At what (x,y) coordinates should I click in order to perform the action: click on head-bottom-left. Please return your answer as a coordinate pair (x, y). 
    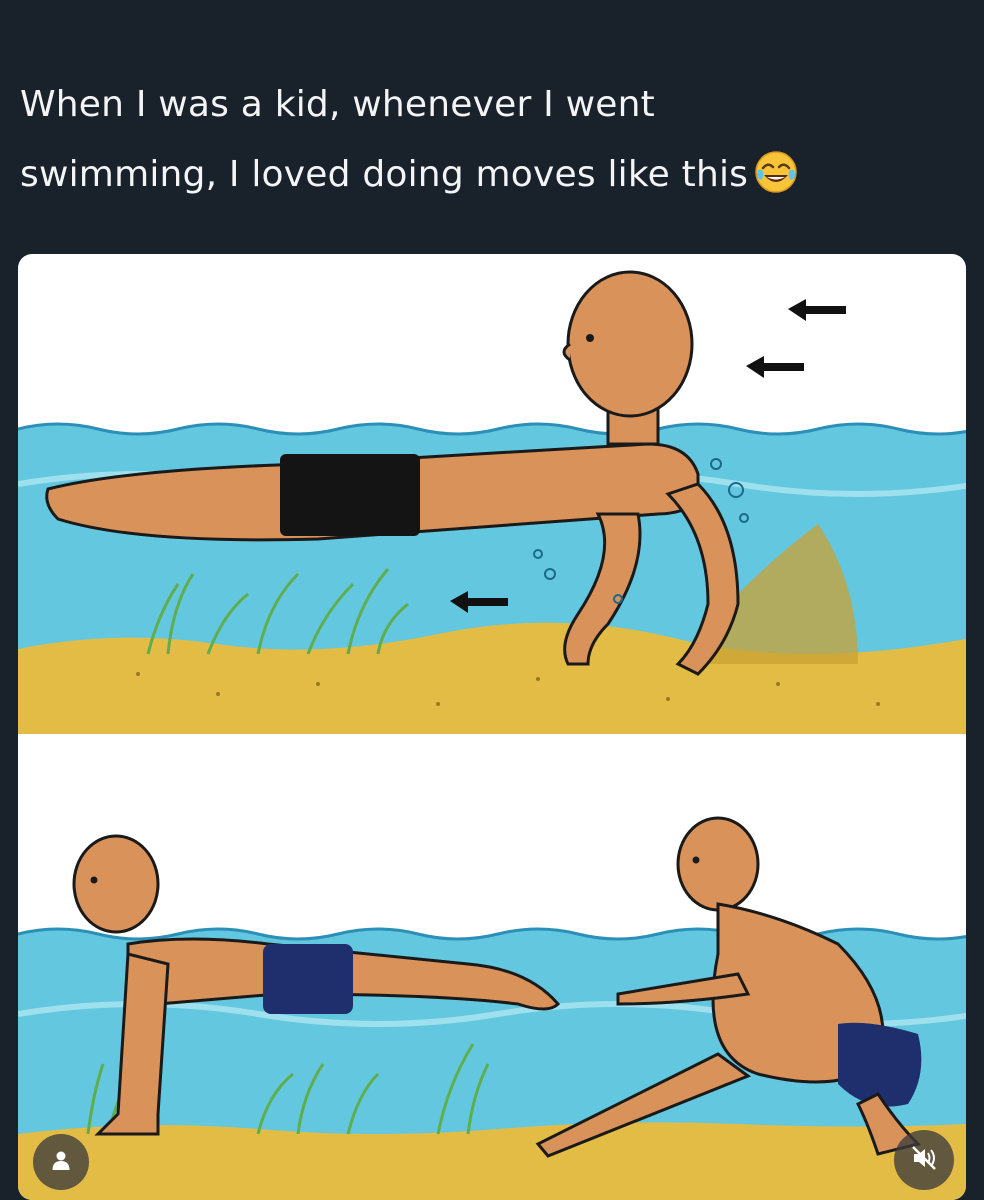
    Looking at the image, I should click on (116, 884).